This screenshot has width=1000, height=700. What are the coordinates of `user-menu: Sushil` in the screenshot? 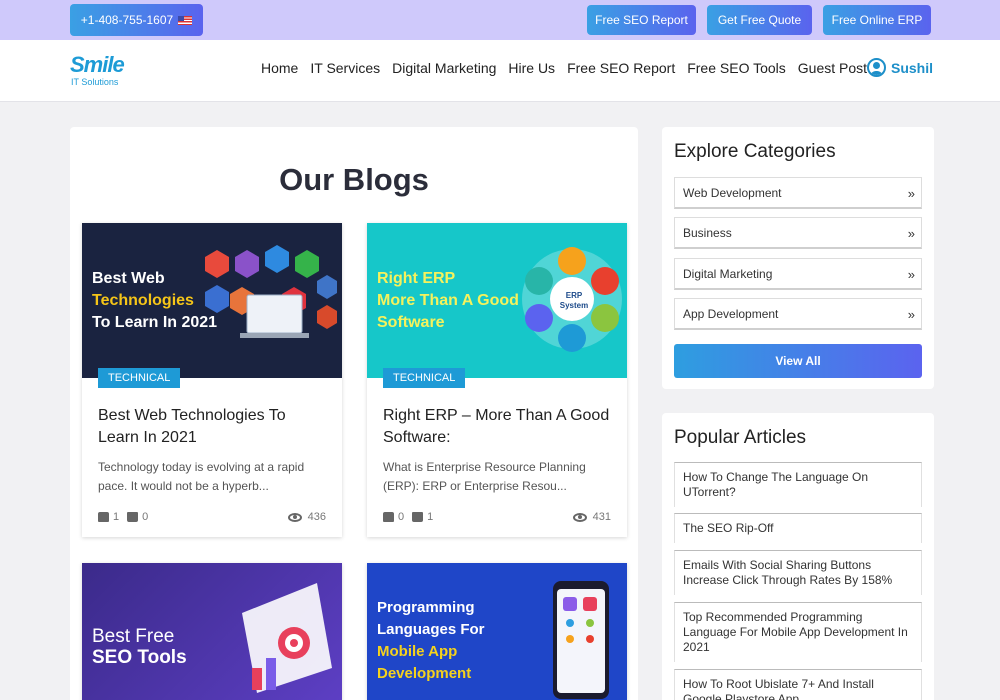 It's located at (900, 67).